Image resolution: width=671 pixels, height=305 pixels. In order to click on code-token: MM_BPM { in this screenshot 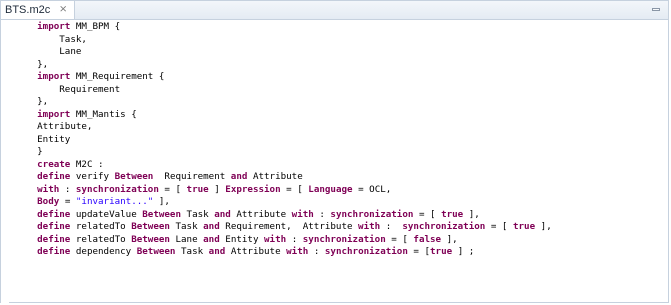, I will do `click(95, 26)`.